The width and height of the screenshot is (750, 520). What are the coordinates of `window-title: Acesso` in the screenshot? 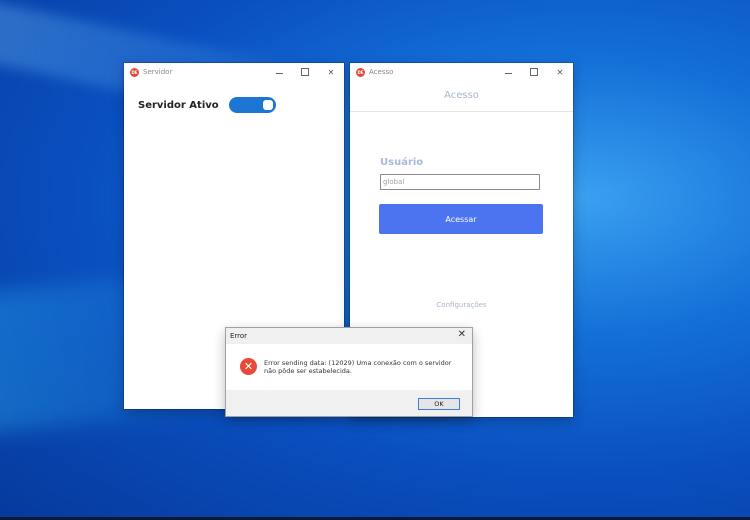 It's located at (381, 72).